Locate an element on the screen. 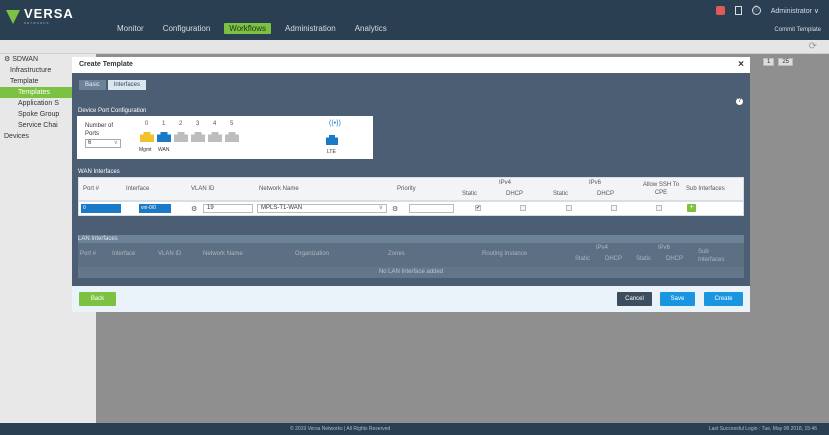 This screenshot has width=829, height=435. port-number: 1 is located at coordinates (164, 124).